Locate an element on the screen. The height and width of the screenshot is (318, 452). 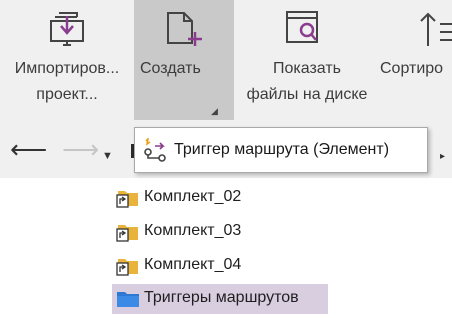
tree-item-label: Комплект_04 is located at coordinates (193, 264).